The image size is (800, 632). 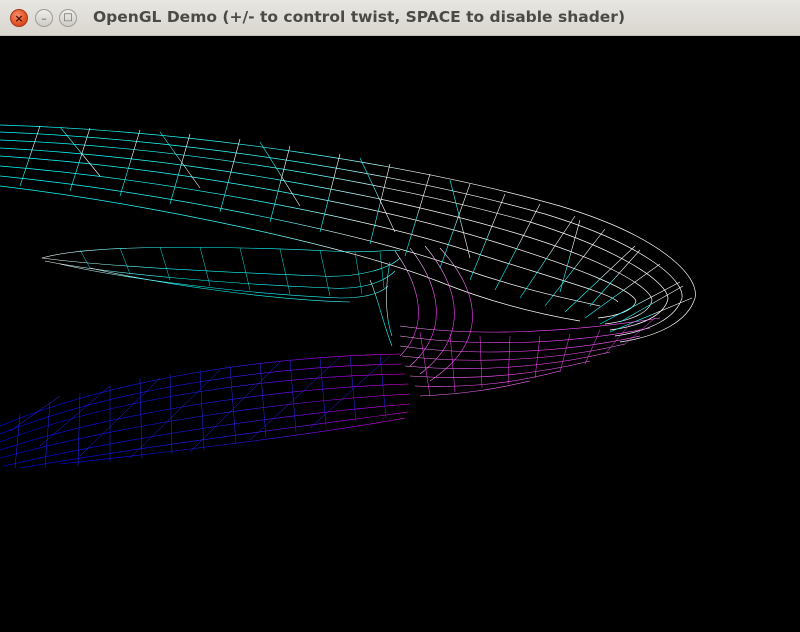 I want to click on close-button: ×, so click(x=19, y=18).